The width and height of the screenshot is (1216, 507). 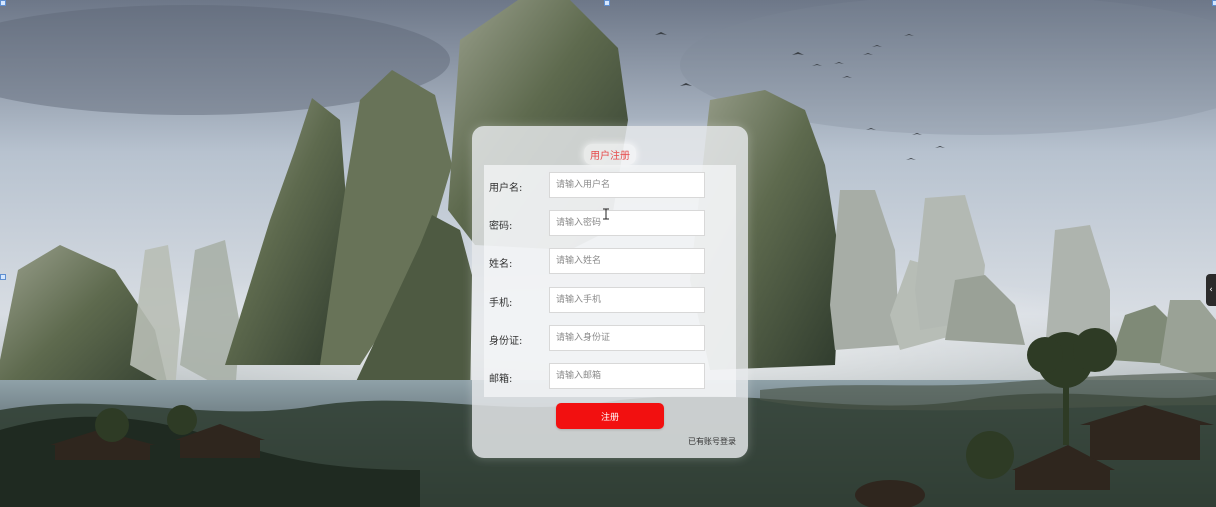 What do you see at coordinates (501, 226) in the screenshot?
I see `password-label: 密码:` at bounding box center [501, 226].